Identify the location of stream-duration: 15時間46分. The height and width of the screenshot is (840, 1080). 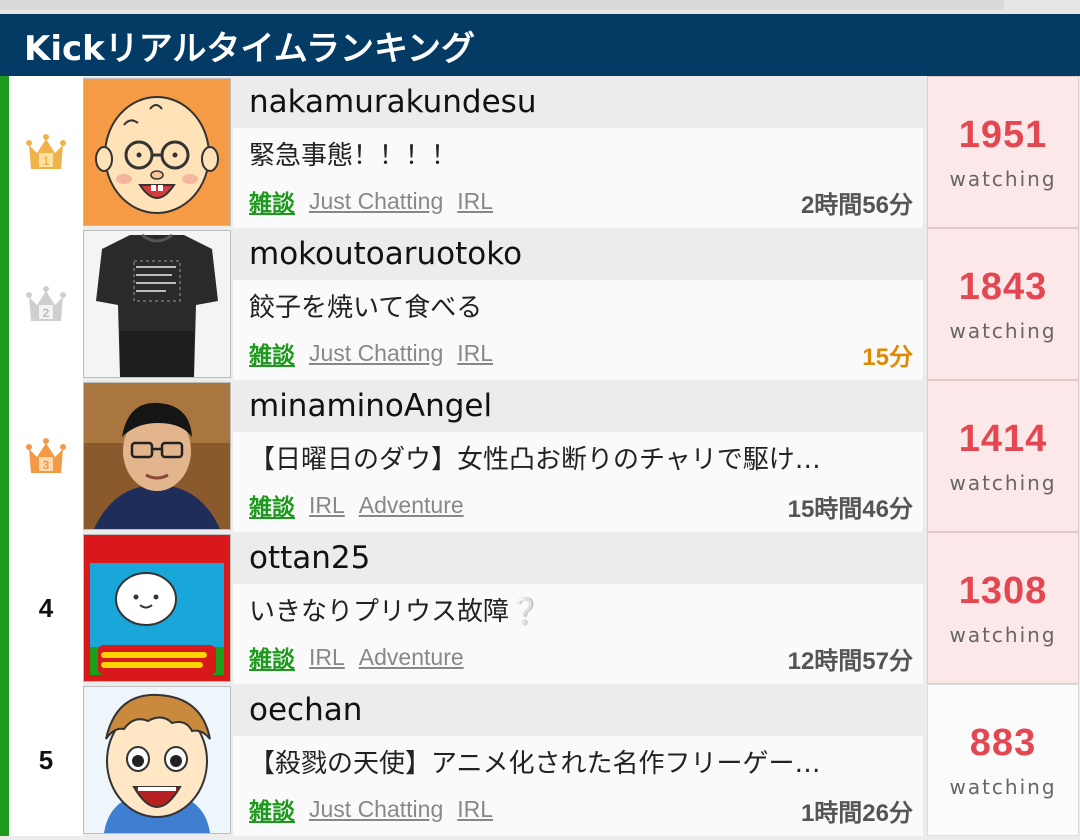
(850, 509).